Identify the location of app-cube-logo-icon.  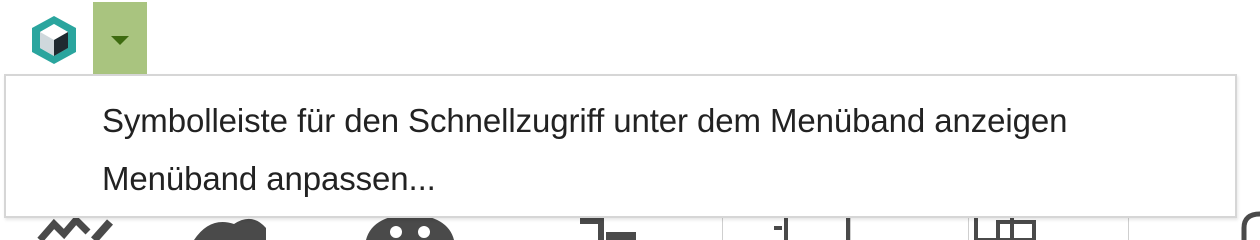
(54, 40).